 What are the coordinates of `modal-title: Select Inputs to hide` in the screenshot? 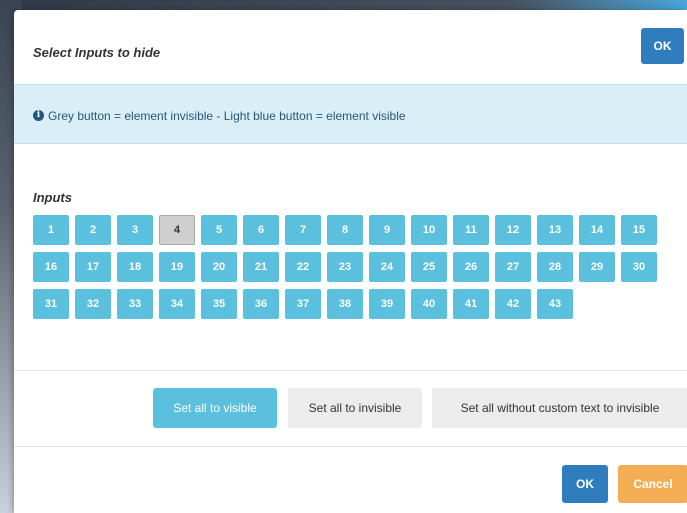 It's located at (97, 52).